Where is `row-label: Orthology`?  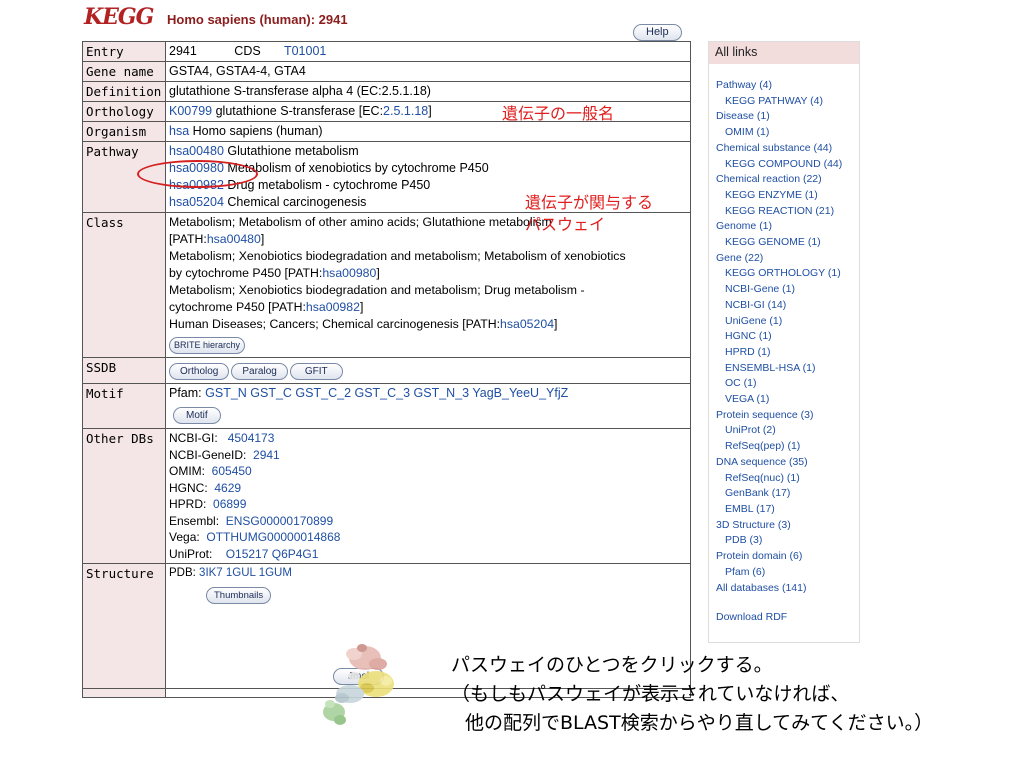 row-label: Orthology is located at coordinates (124, 111).